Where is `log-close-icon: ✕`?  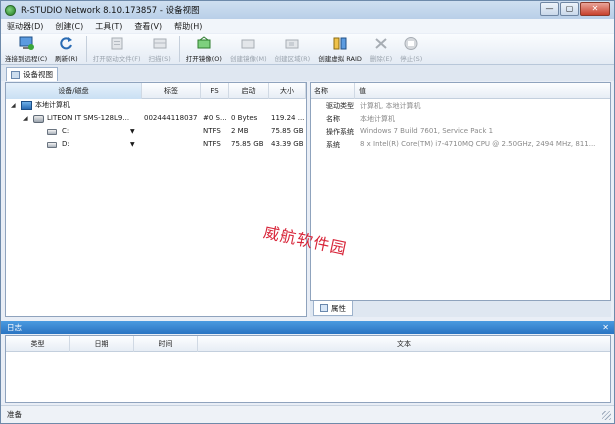 log-close-icon: ✕ is located at coordinates (605, 327).